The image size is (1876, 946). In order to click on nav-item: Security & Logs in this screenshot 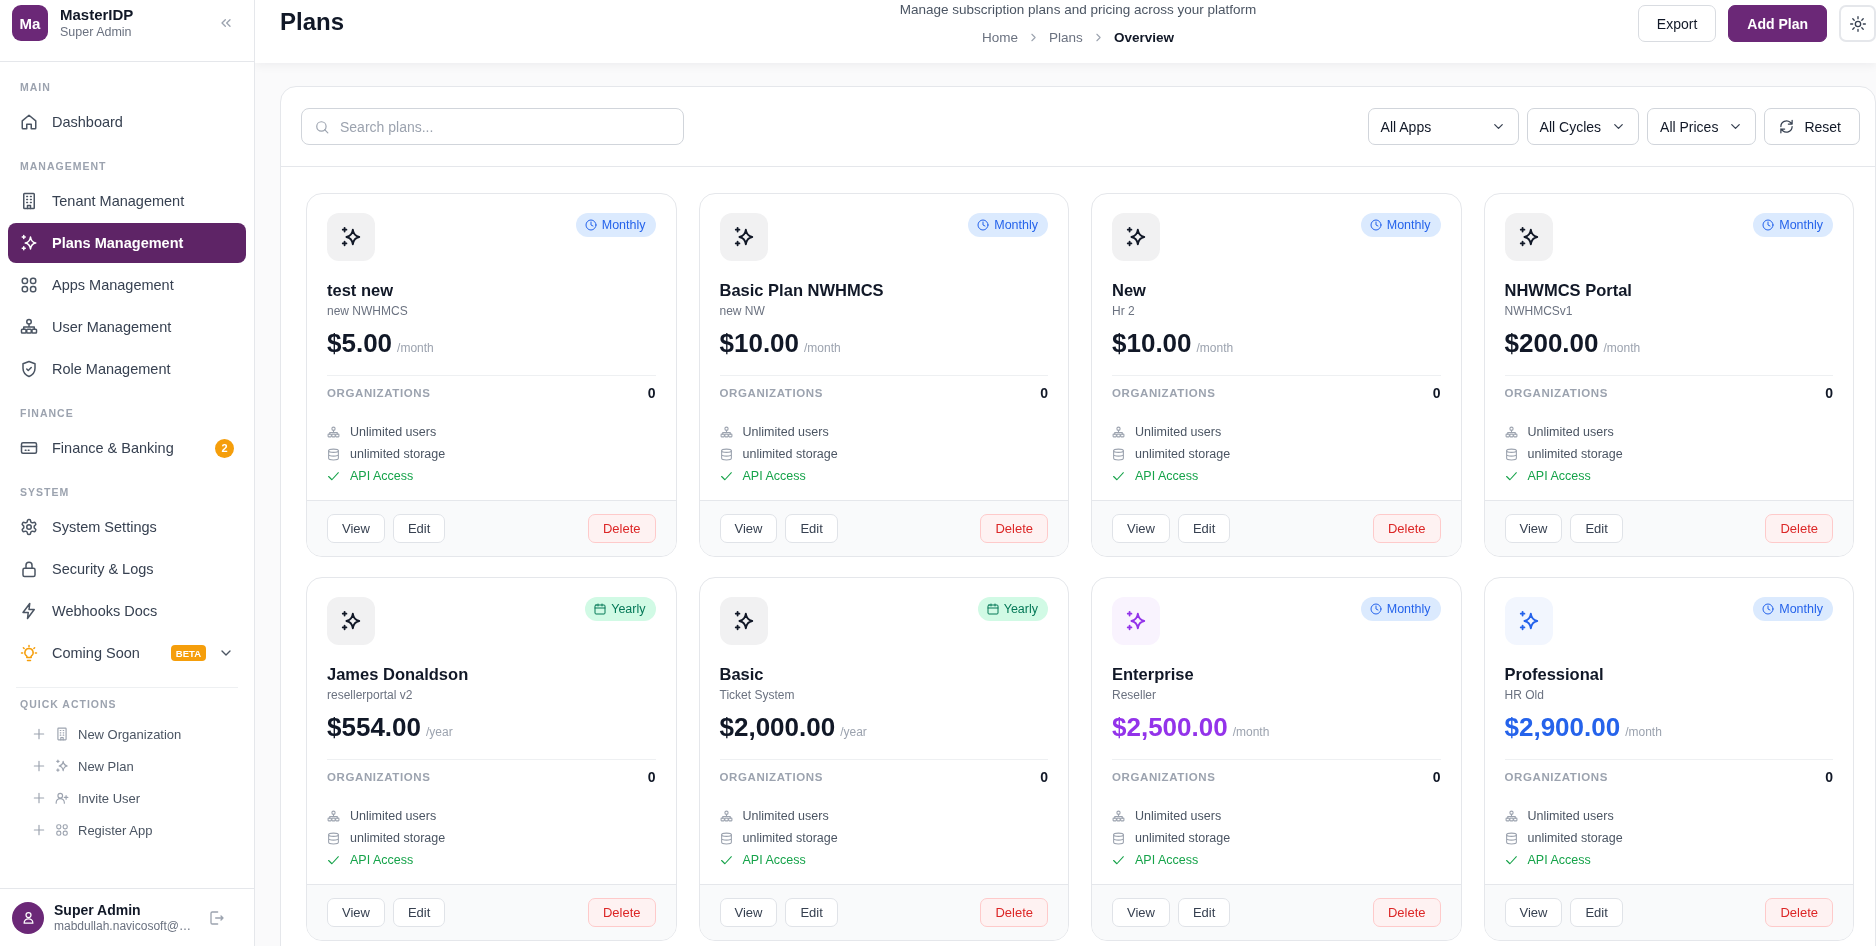, I will do `click(127, 569)`.